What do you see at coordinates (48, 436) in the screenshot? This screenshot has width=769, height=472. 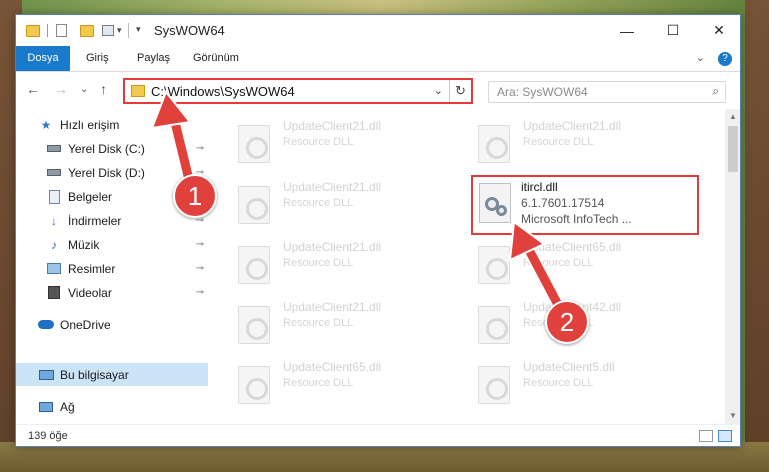 I see `item-count: 139 öğe` at bounding box center [48, 436].